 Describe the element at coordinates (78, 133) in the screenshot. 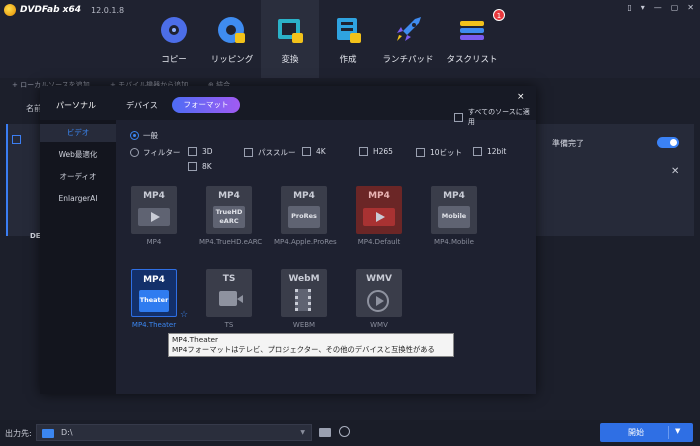

I see `sidebar-item-video: ビデオ` at that location.